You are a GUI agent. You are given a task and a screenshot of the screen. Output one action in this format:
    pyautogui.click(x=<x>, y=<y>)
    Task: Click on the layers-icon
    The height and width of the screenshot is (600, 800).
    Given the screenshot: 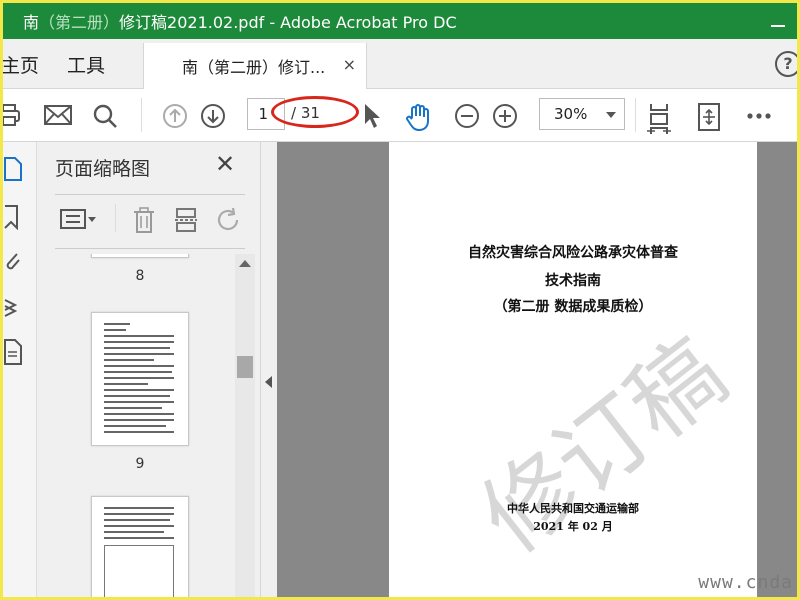 What is the action you would take?
    pyautogui.click(x=13, y=308)
    